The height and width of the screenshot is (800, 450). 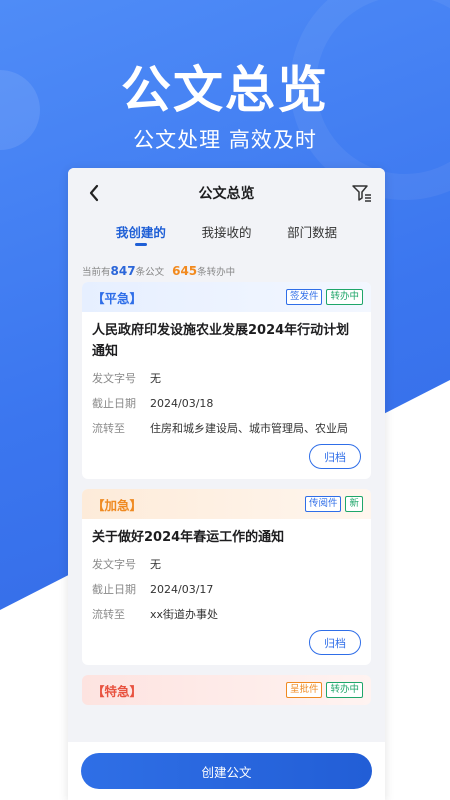 What do you see at coordinates (150, 272) in the screenshot?
I see `summary-mid: 条公文` at bounding box center [150, 272].